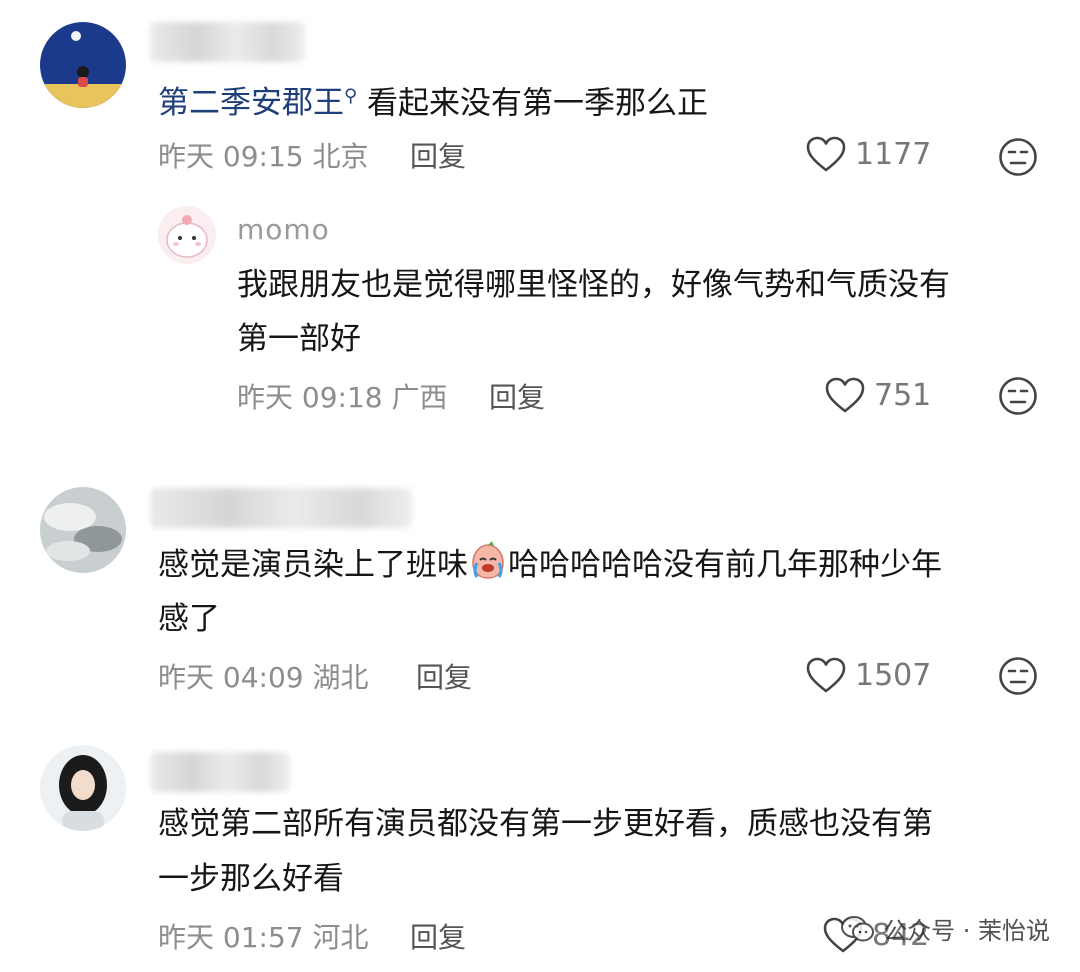  I want to click on like-count: 1177, so click(893, 154).